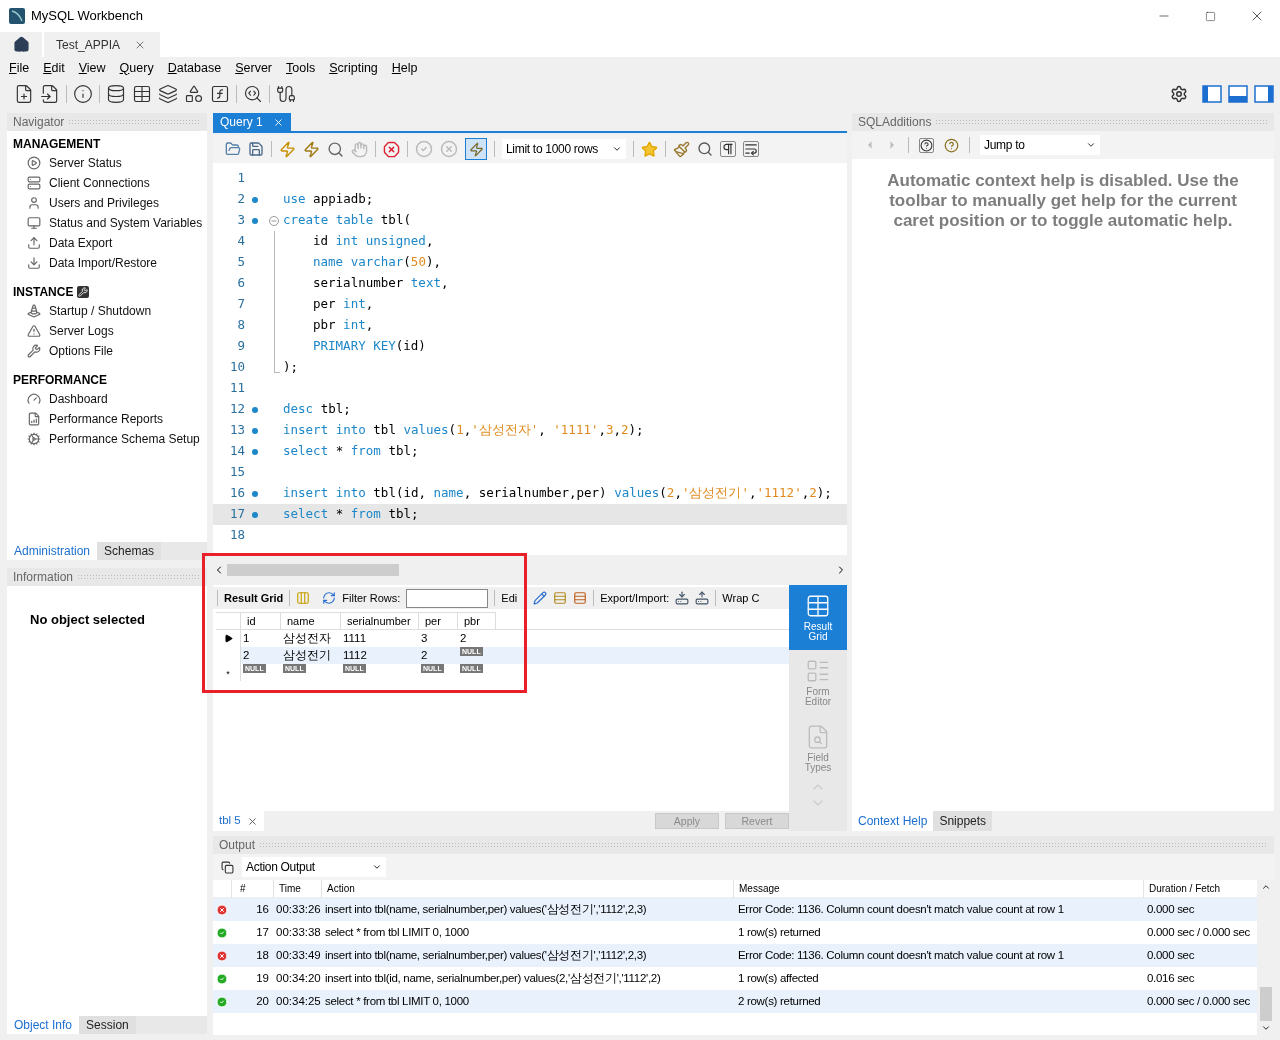 This screenshot has height=1040, width=1280. What do you see at coordinates (963, 821) in the screenshot?
I see `panel-tab: Snippets` at bounding box center [963, 821].